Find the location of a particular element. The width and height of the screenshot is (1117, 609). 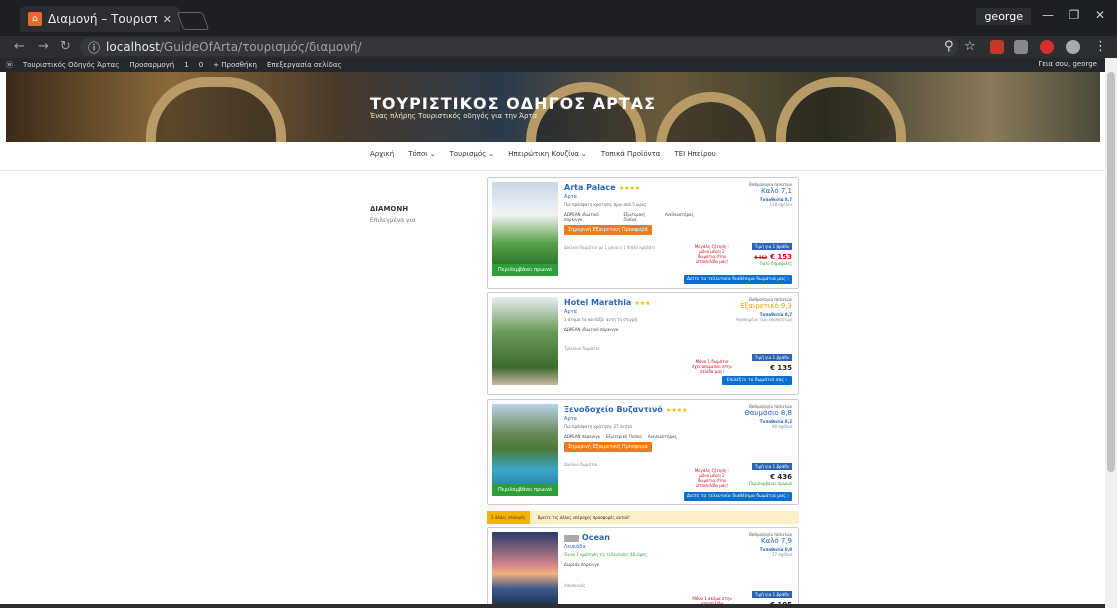

price: € 153 is located at coordinates (781, 257).